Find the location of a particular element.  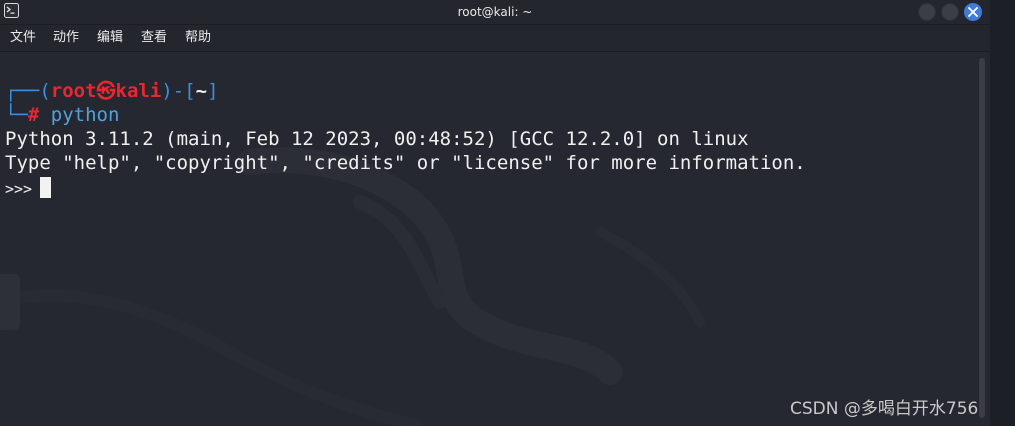

maximize-button is located at coordinates (950, 12).